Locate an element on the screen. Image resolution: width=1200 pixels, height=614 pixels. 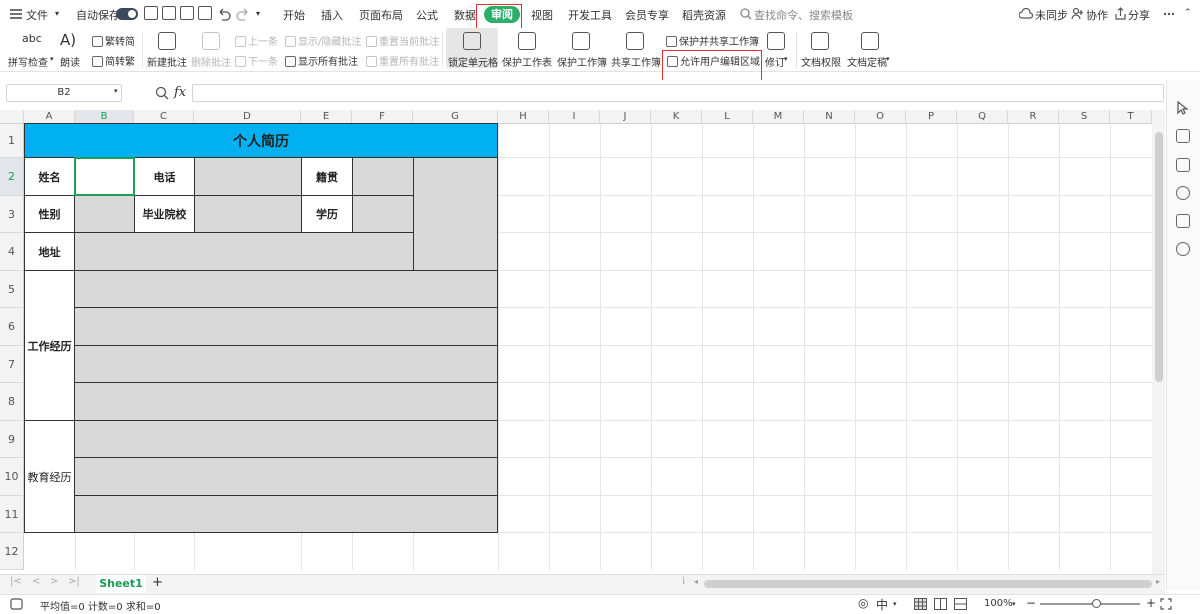
name-box: B2 is located at coordinates (64, 93).